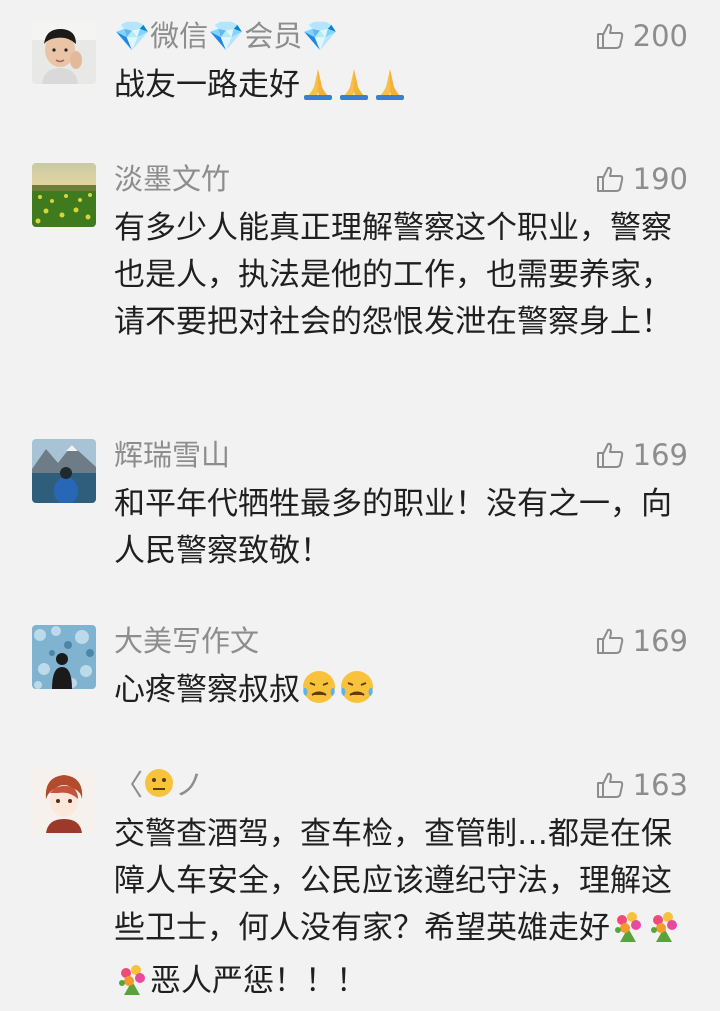 The width and height of the screenshot is (720, 1011). What do you see at coordinates (660, 36) in the screenshot?
I see `like-count: 200` at bounding box center [660, 36].